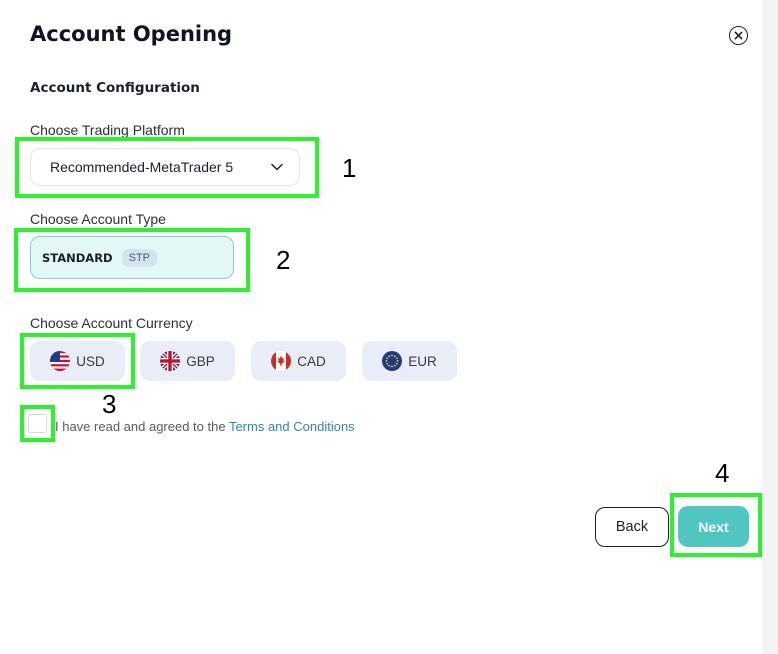  Describe the element at coordinates (722, 473) in the screenshot. I see `annotation-number-4: 4` at that location.